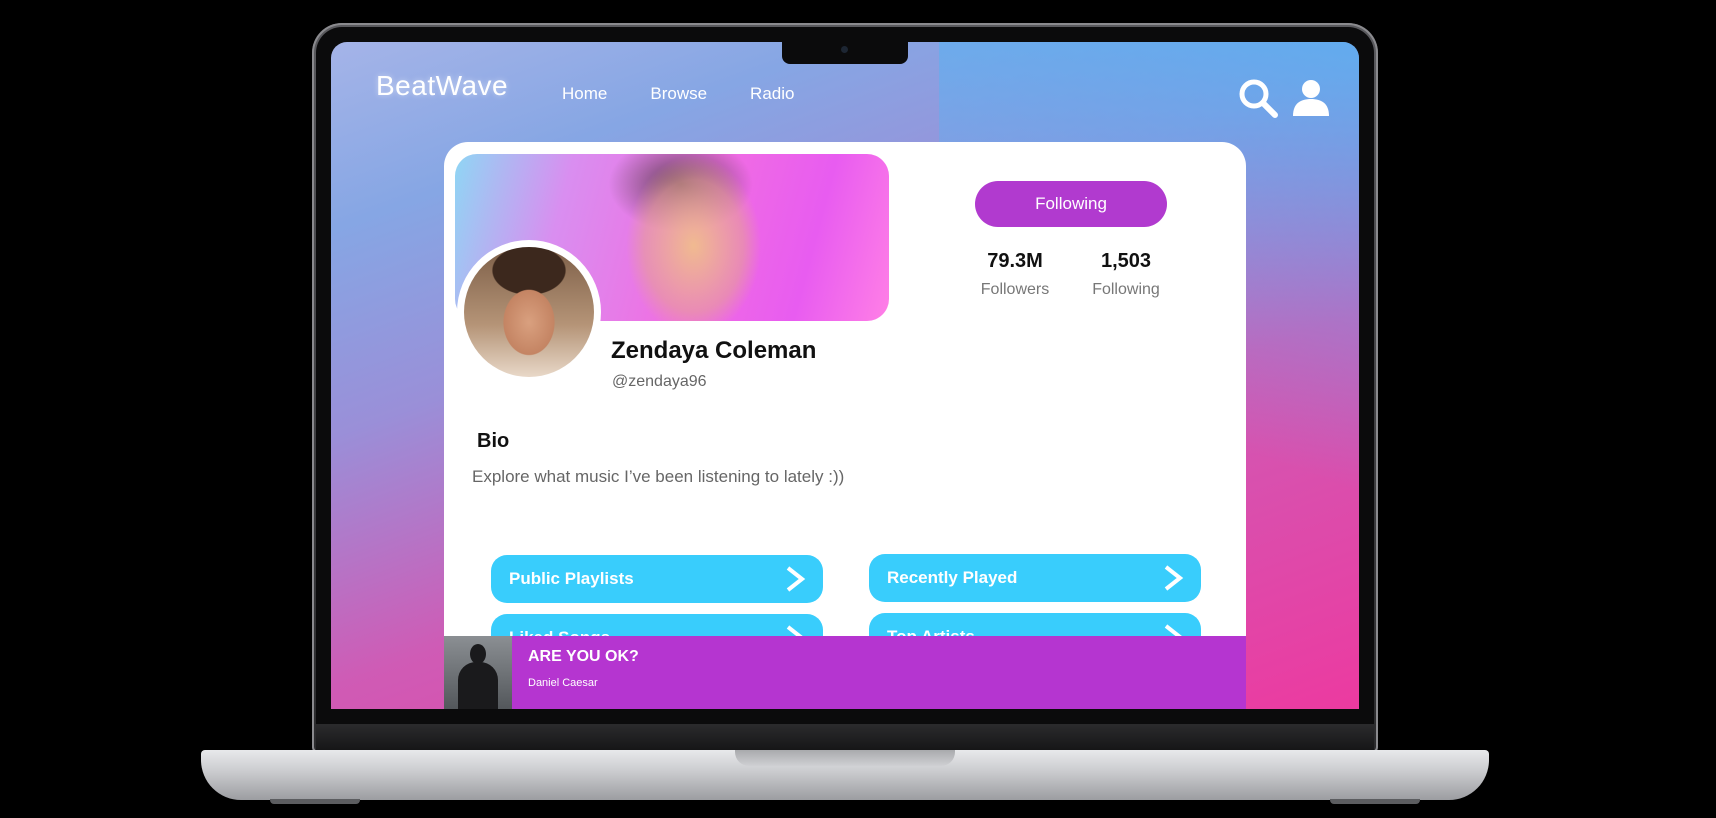 Image resolution: width=1716 pixels, height=818 pixels. Describe the element at coordinates (845, 758) in the screenshot. I see `laptop-base-notch` at that location.